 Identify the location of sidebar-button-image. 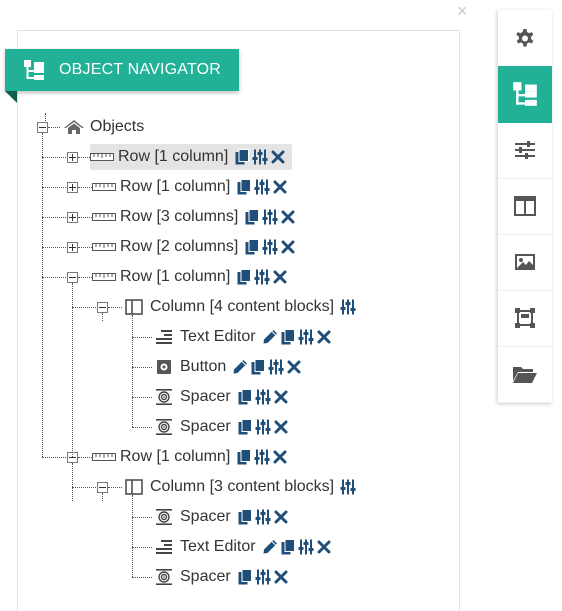
(525, 262).